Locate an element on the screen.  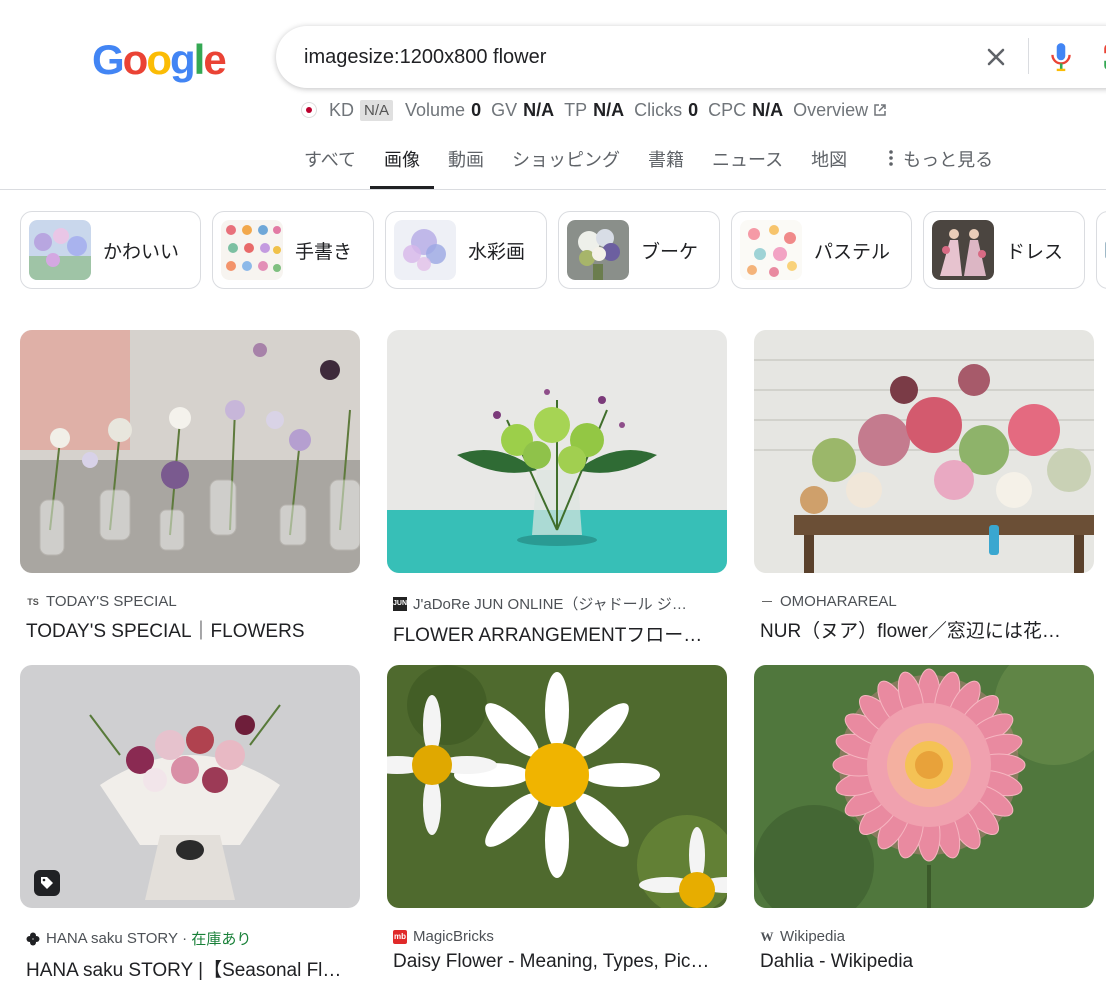
site-favicon: TS is located at coordinates (33, 601).